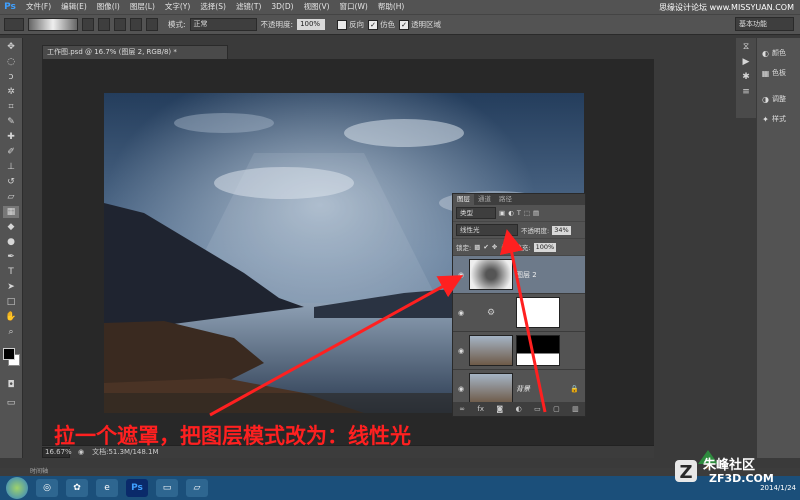 The height and width of the screenshot is (500, 800). What do you see at coordinates (197, 488) in the screenshot?
I see `window-taskbar-icon: ▱` at bounding box center [197, 488].